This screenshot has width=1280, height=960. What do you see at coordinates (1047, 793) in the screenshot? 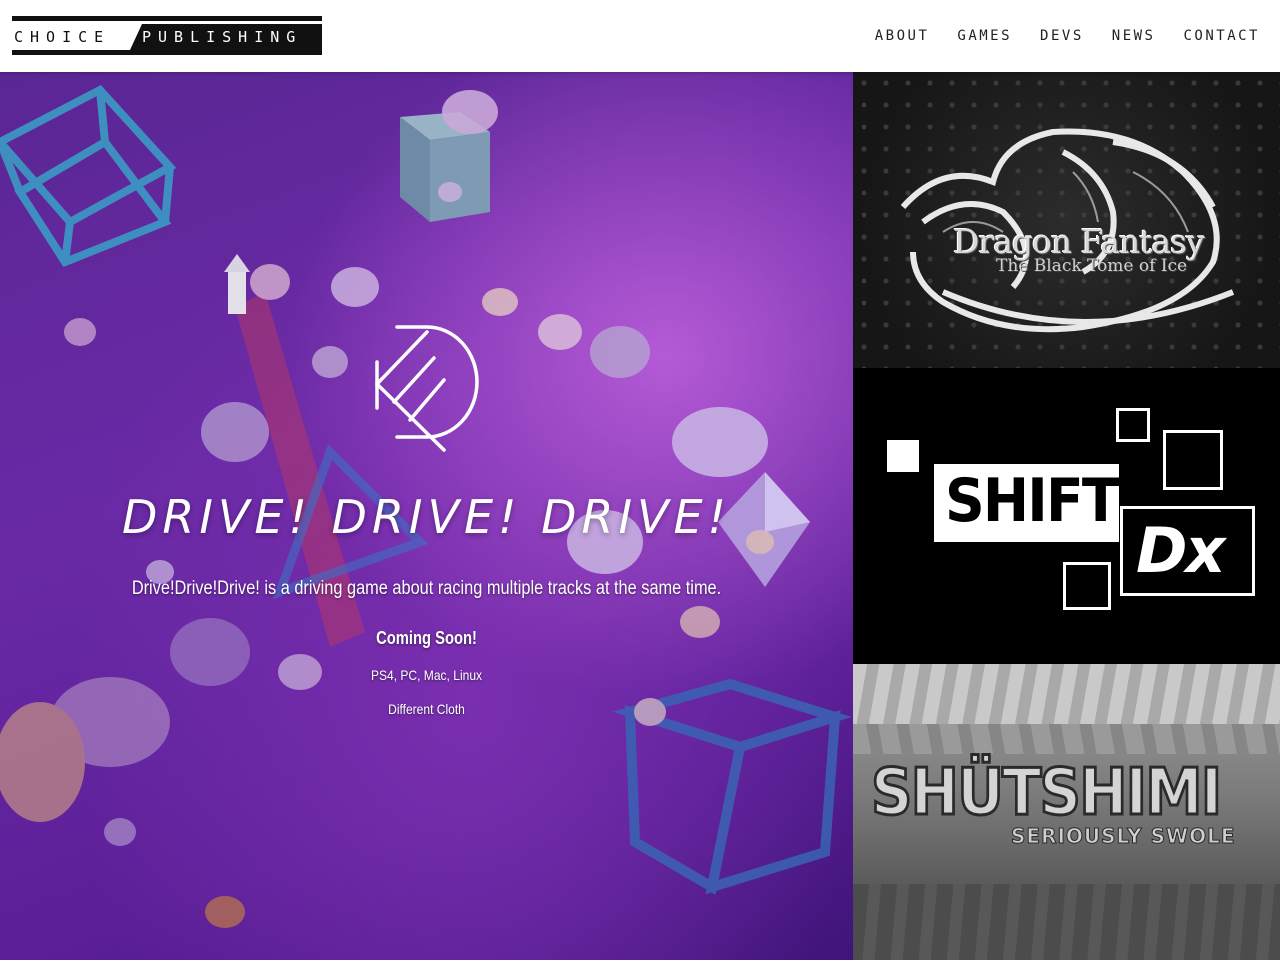
I see `shutshimi-title: SHÜTSHIMI` at bounding box center [1047, 793].